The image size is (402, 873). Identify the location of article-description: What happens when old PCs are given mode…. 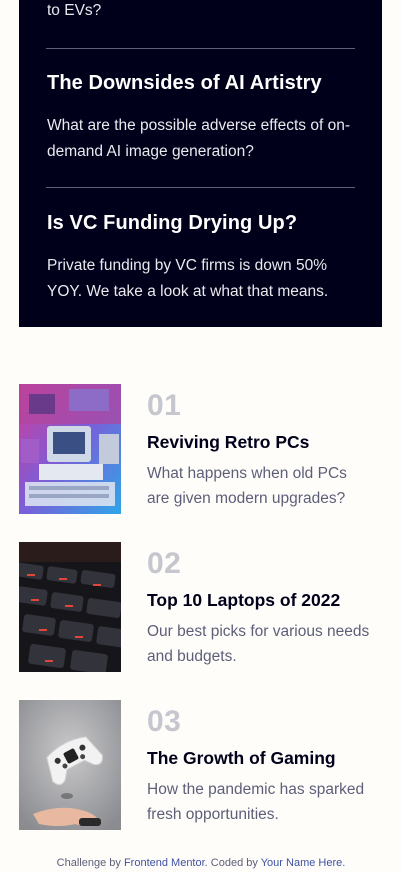
(247, 486).